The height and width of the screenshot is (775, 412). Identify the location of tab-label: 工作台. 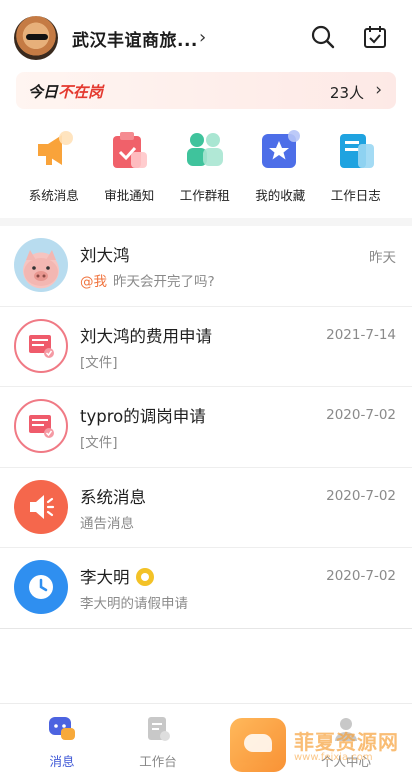
(158, 761).